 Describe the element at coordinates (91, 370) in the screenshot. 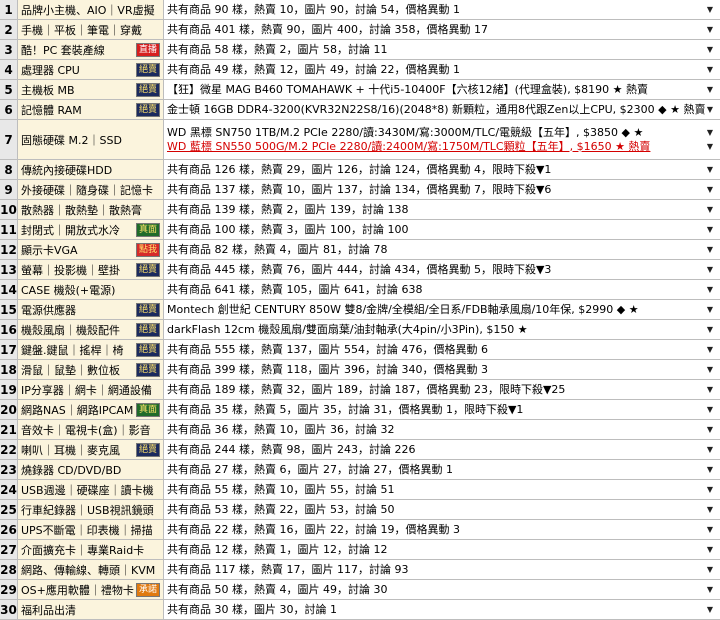

I see `category-link: 滑鼠｜鼠墊｜數位板 絕賣` at that location.